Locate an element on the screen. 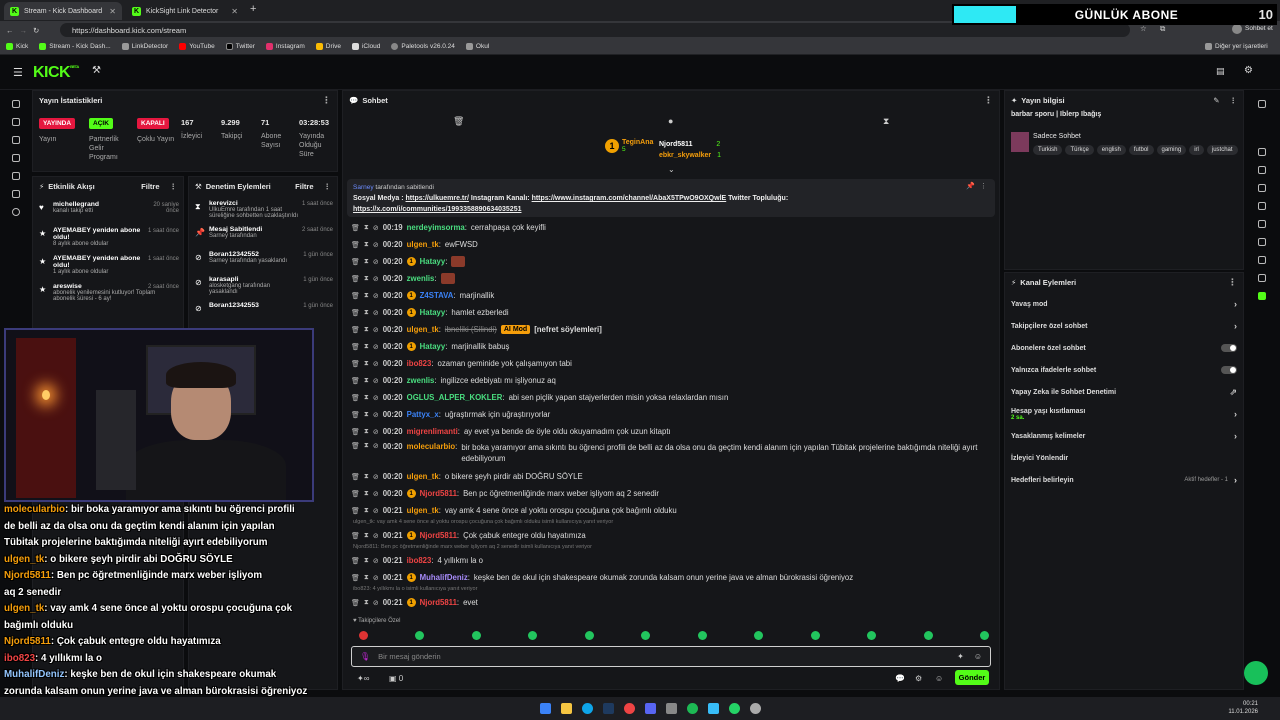  chat-mode-icon: ● is located at coordinates (670, 121).